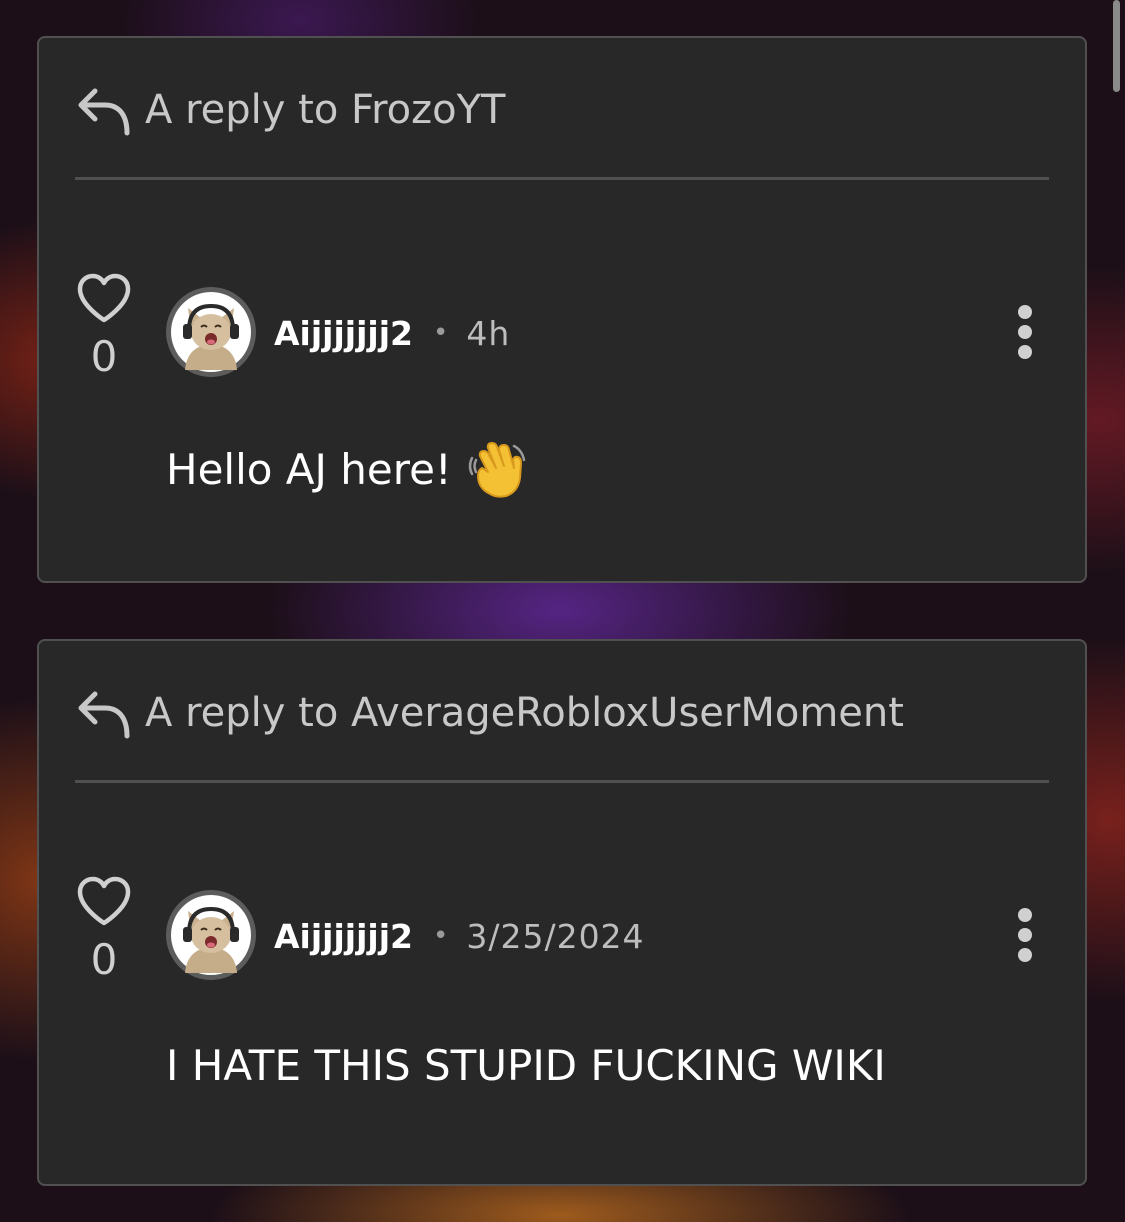 This screenshot has height=1222, width=1125. Describe the element at coordinates (325, 110) in the screenshot. I see `reply-to-label: A reply to FrozoYT` at that location.